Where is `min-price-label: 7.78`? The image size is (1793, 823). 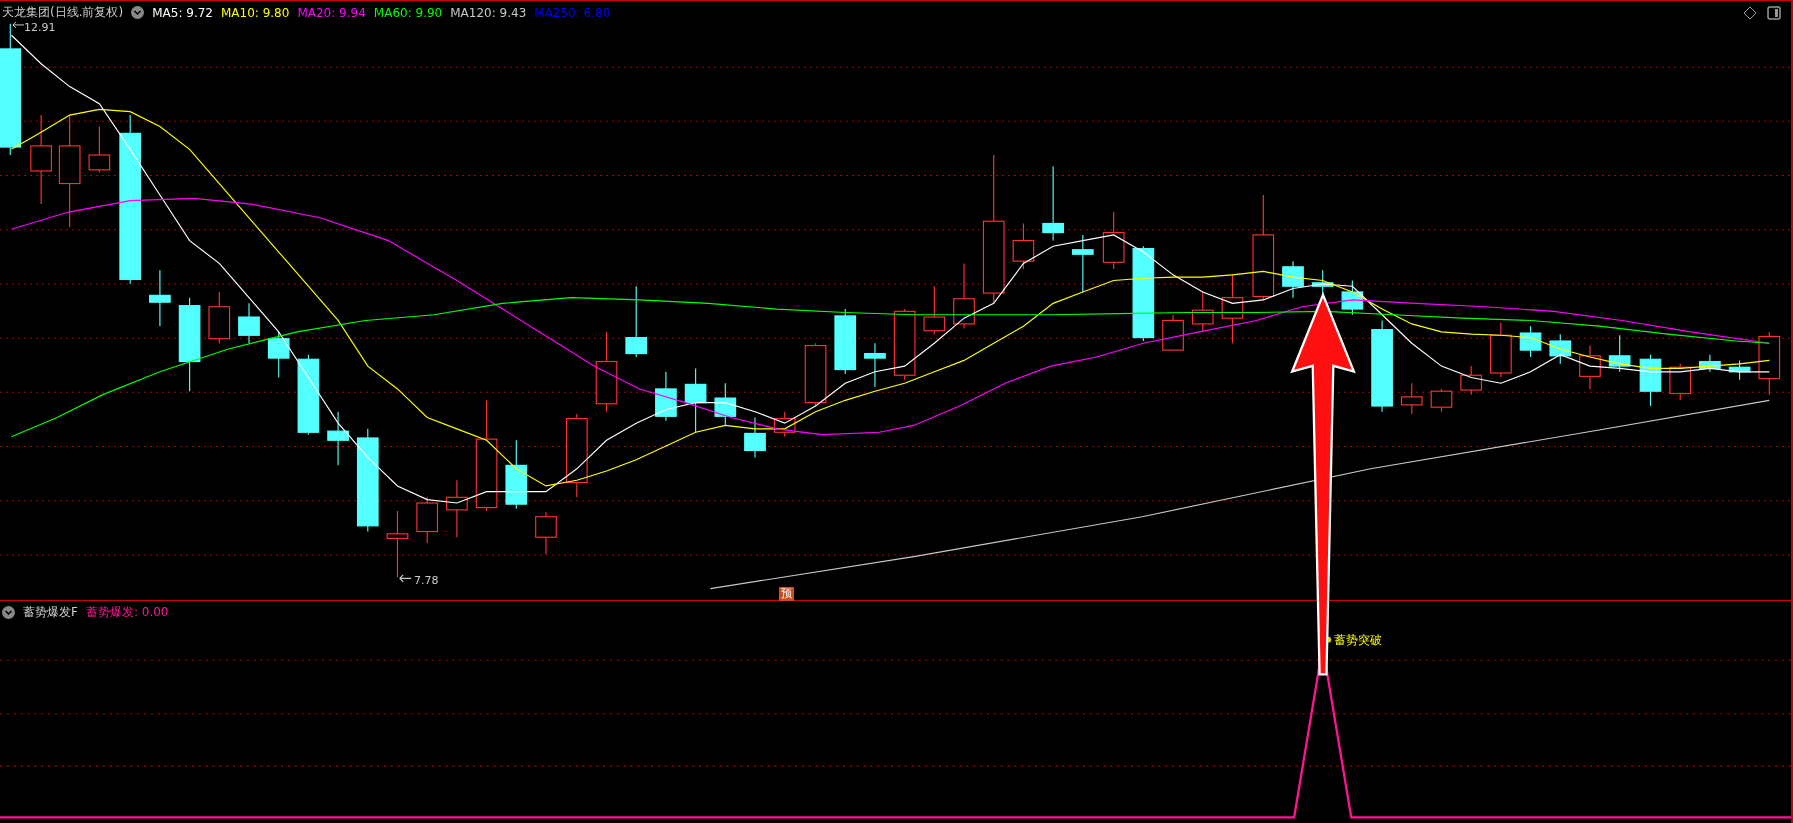 min-price-label: 7.78 is located at coordinates (426, 580).